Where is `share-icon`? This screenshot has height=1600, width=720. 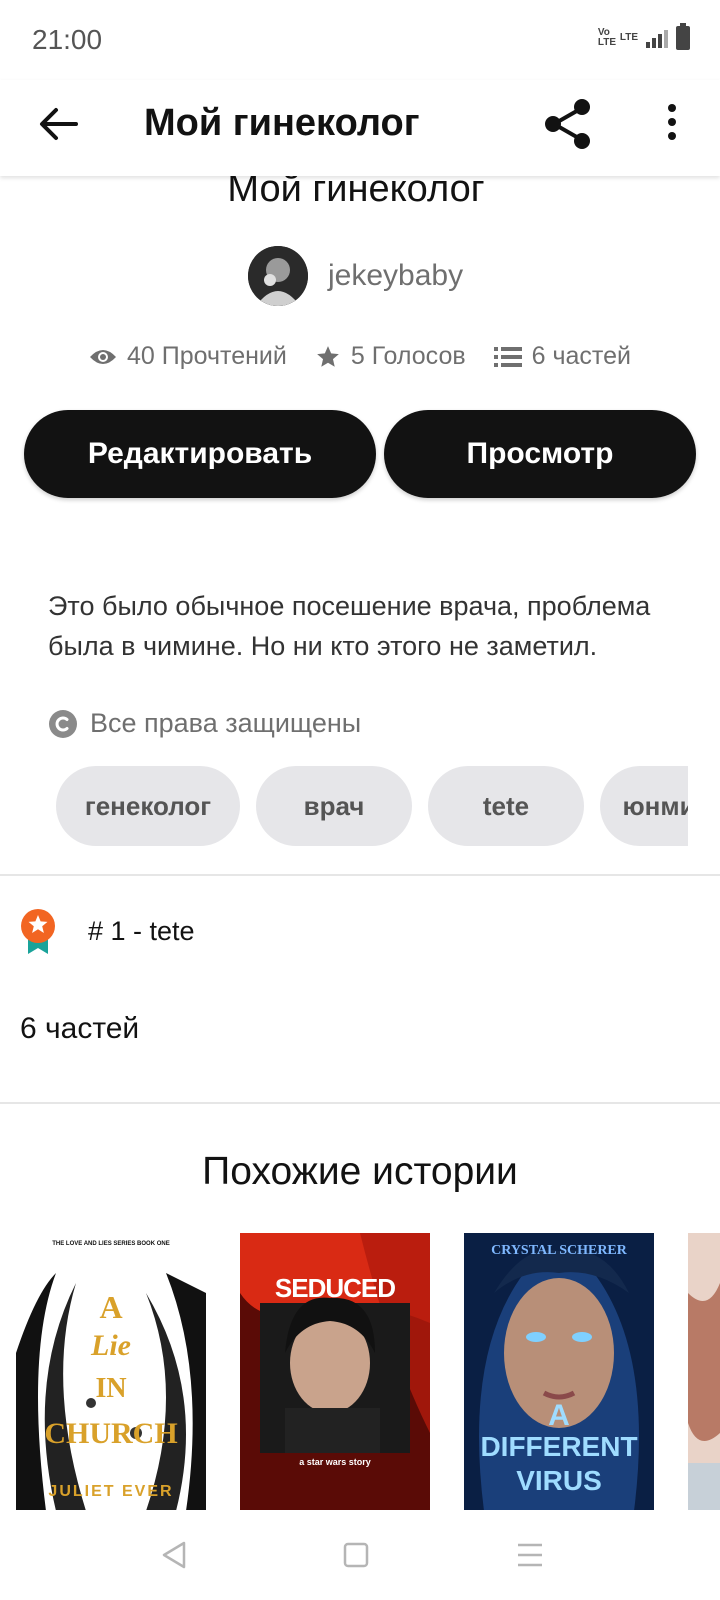 share-icon is located at coordinates (568, 124).